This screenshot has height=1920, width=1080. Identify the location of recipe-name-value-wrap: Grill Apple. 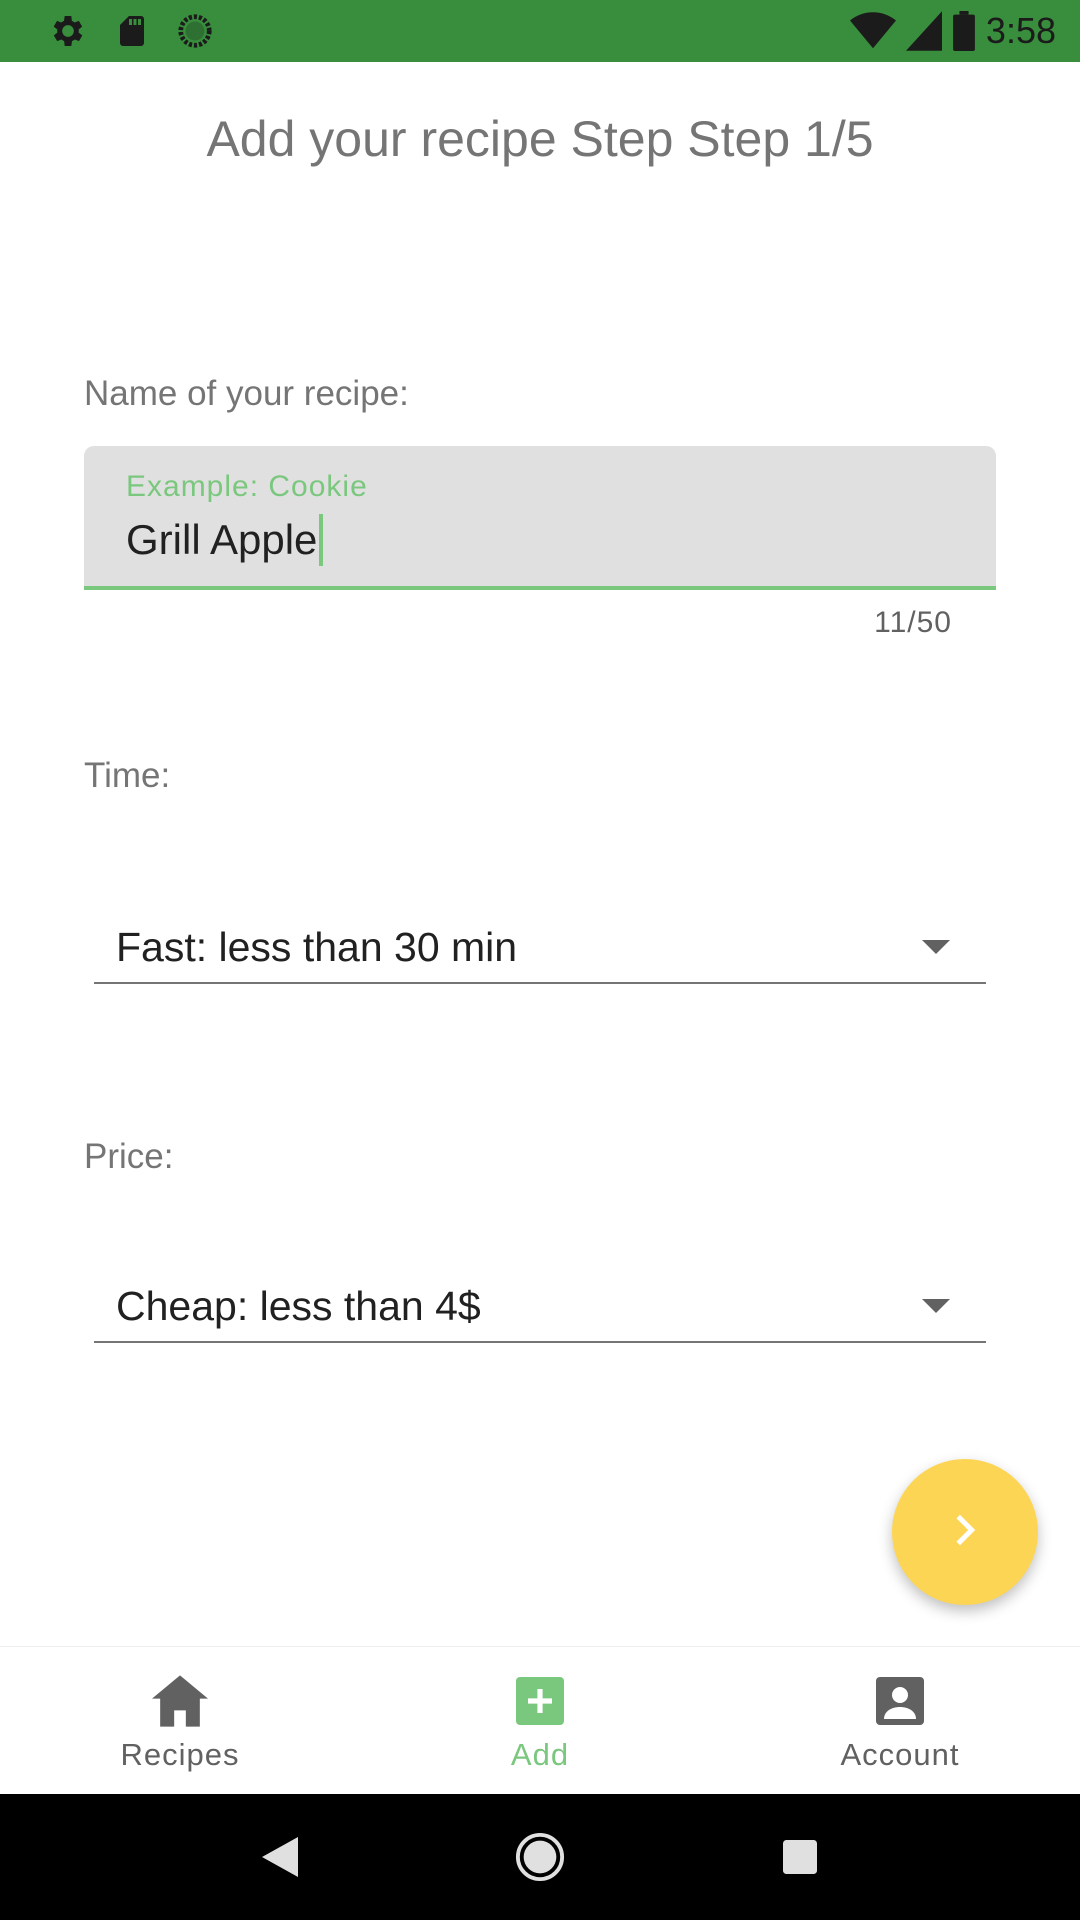
(225, 540).